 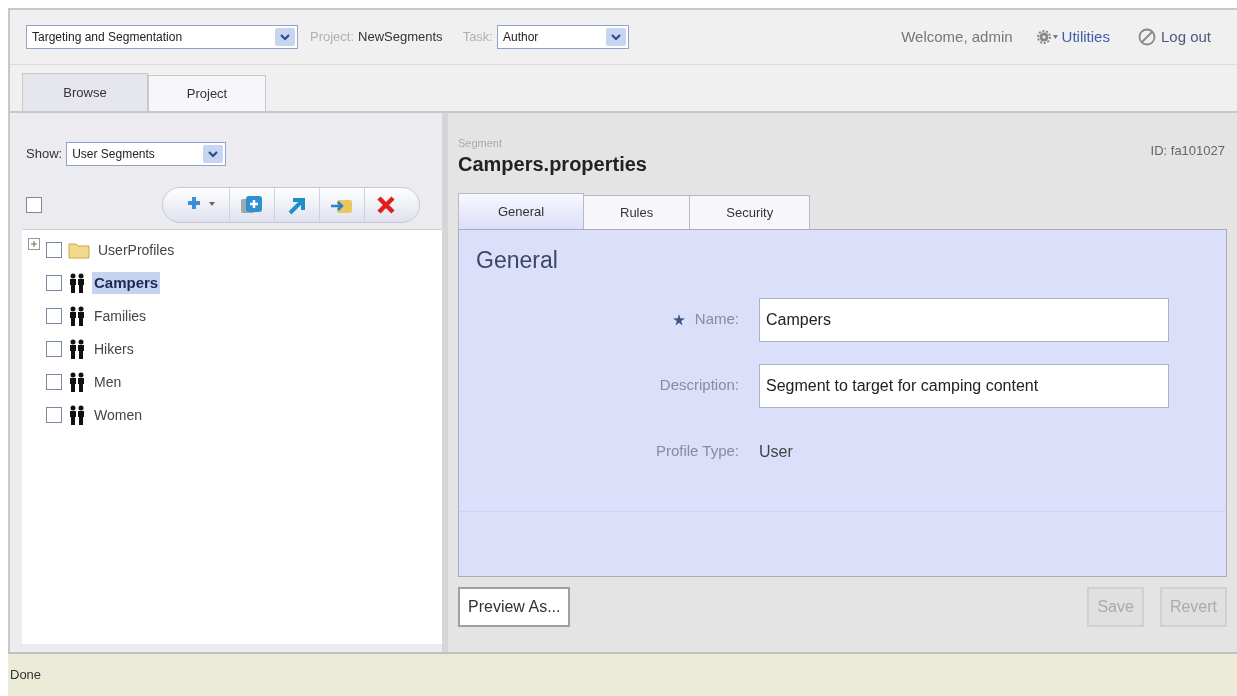 What do you see at coordinates (207, 93) in the screenshot?
I see `tab: Project` at bounding box center [207, 93].